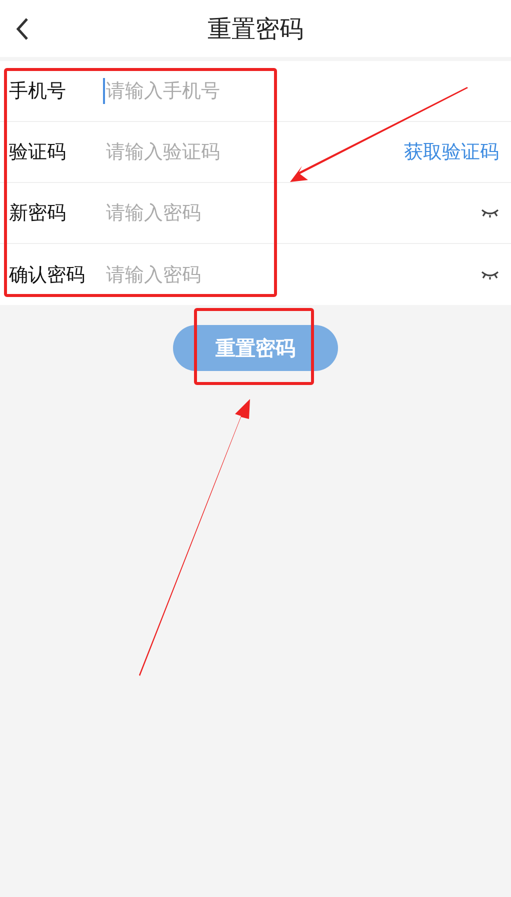 The width and height of the screenshot is (511, 897). Describe the element at coordinates (47, 275) in the screenshot. I see `field-label: 确认密码` at that location.